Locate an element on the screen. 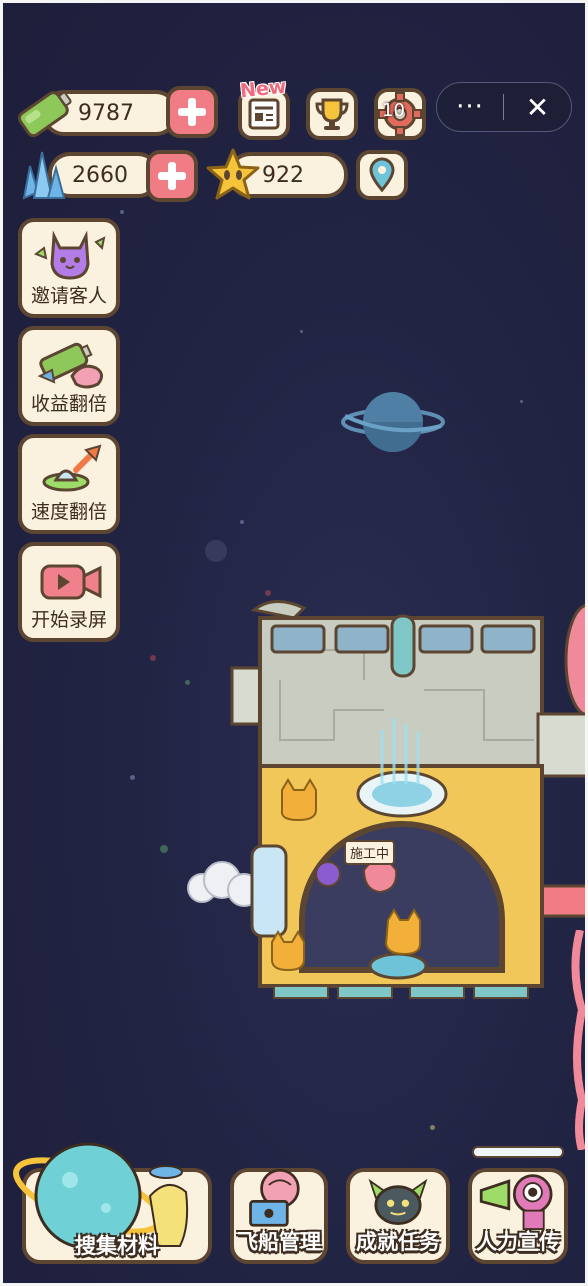  construction-status-label: 施工中 is located at coordinates (370, 852).